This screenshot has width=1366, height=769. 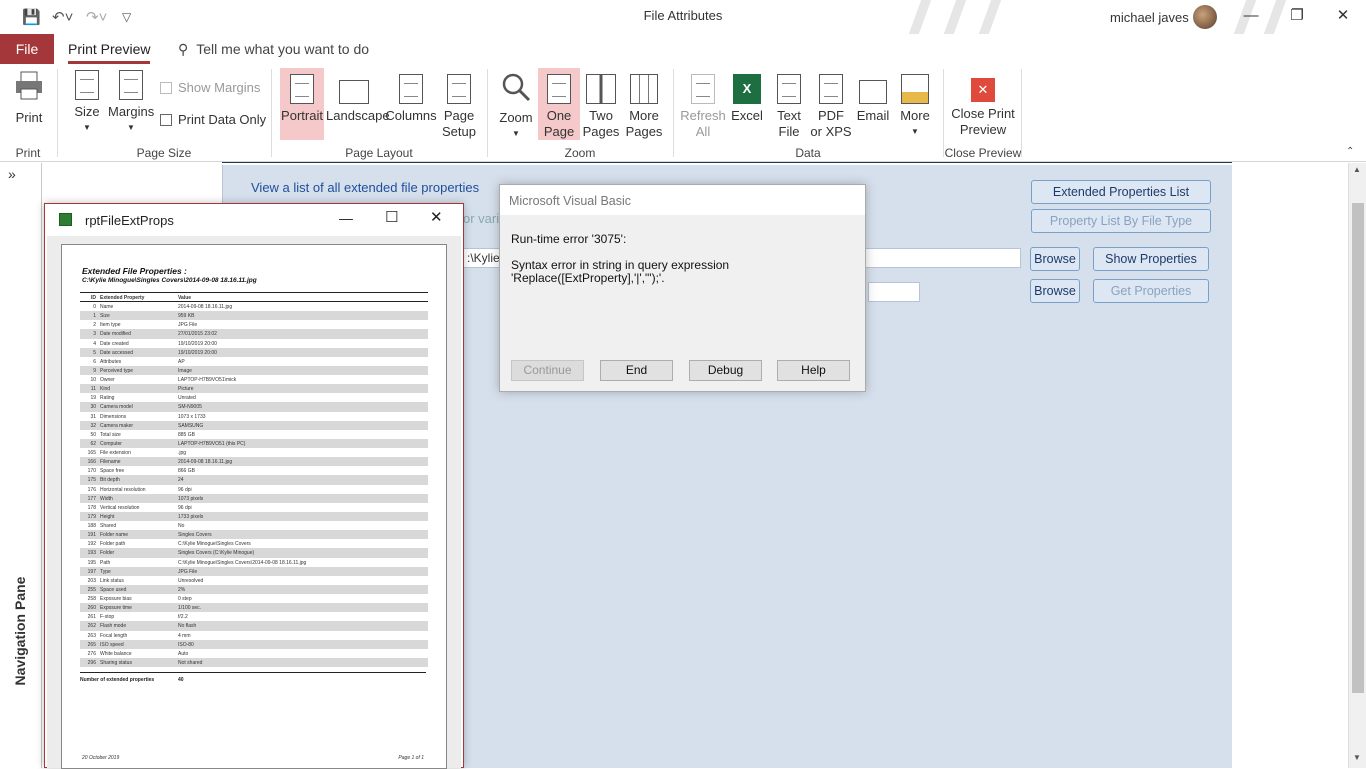 I want to click on report-close-button: ✕, so click(x=436, y=217).